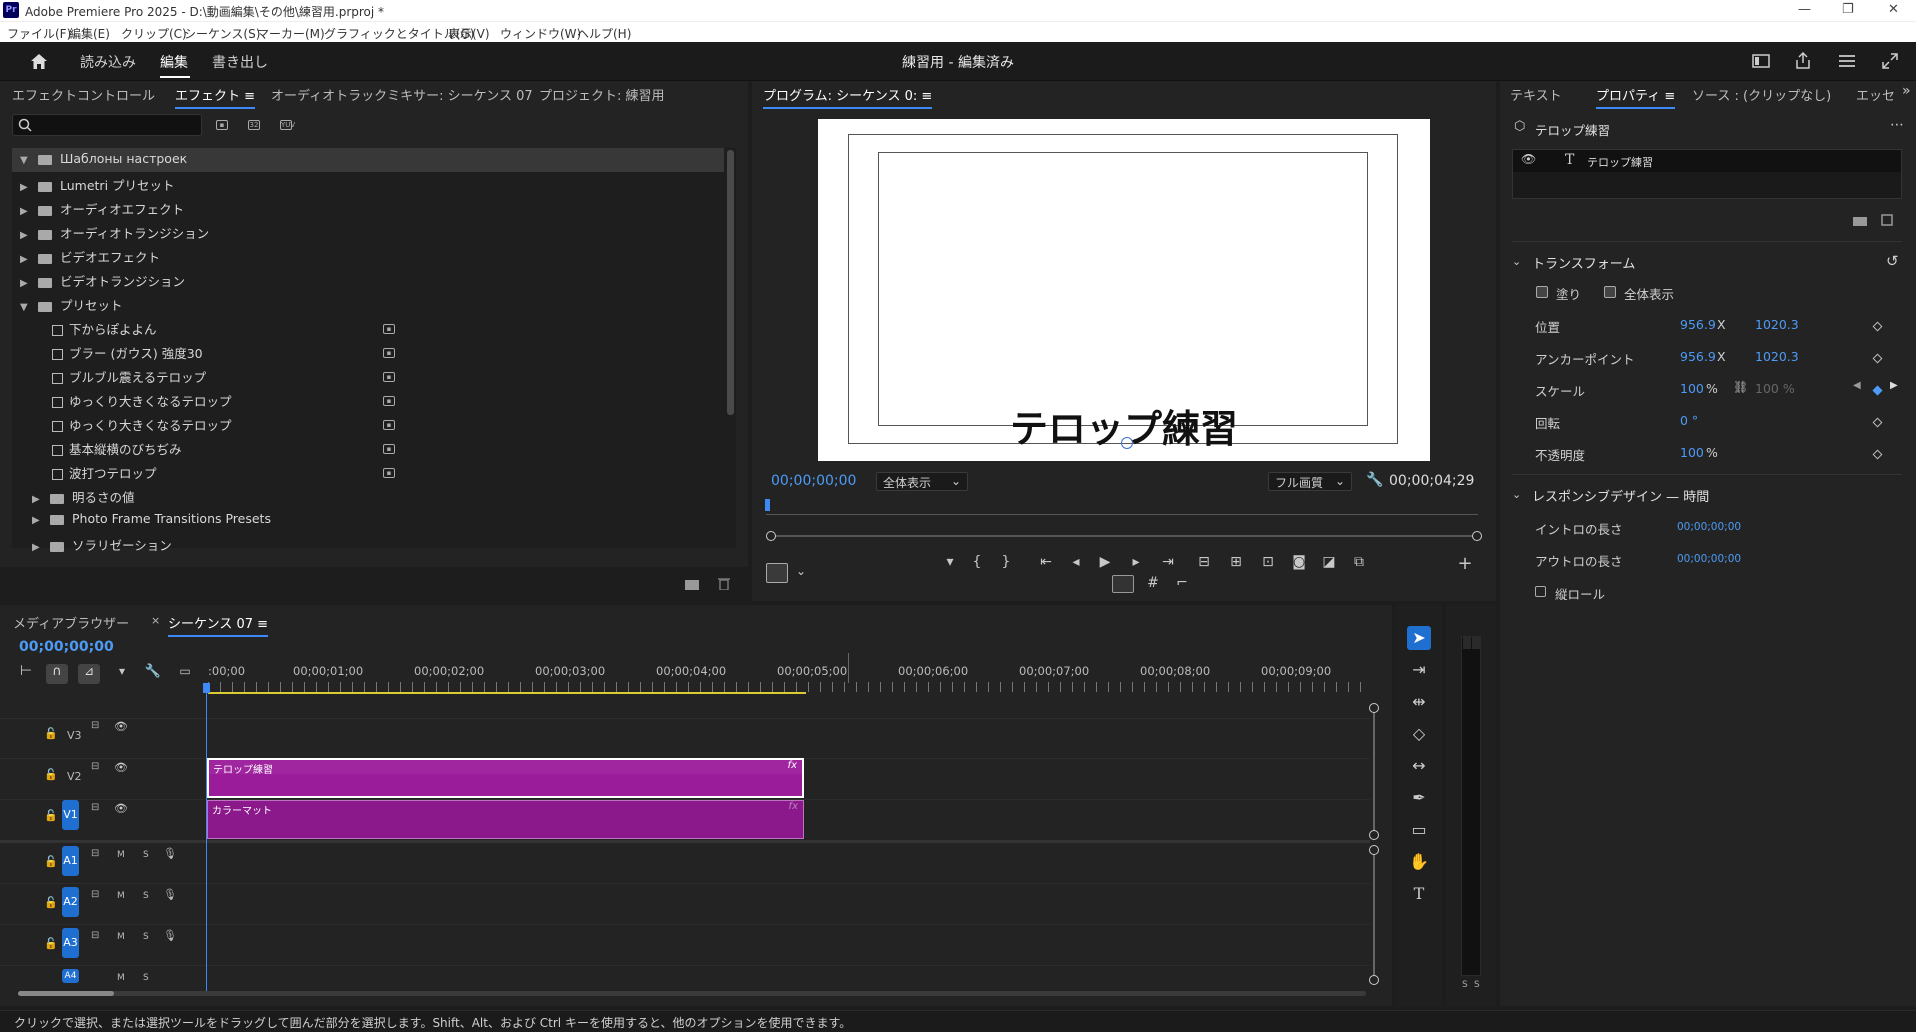 Image resolution: width=1916 pixels, height=1032 pixels. Describe the element at coordinates (1583, 262) in the screenshot. I see `transform-header: トランスフォーム` at that location.